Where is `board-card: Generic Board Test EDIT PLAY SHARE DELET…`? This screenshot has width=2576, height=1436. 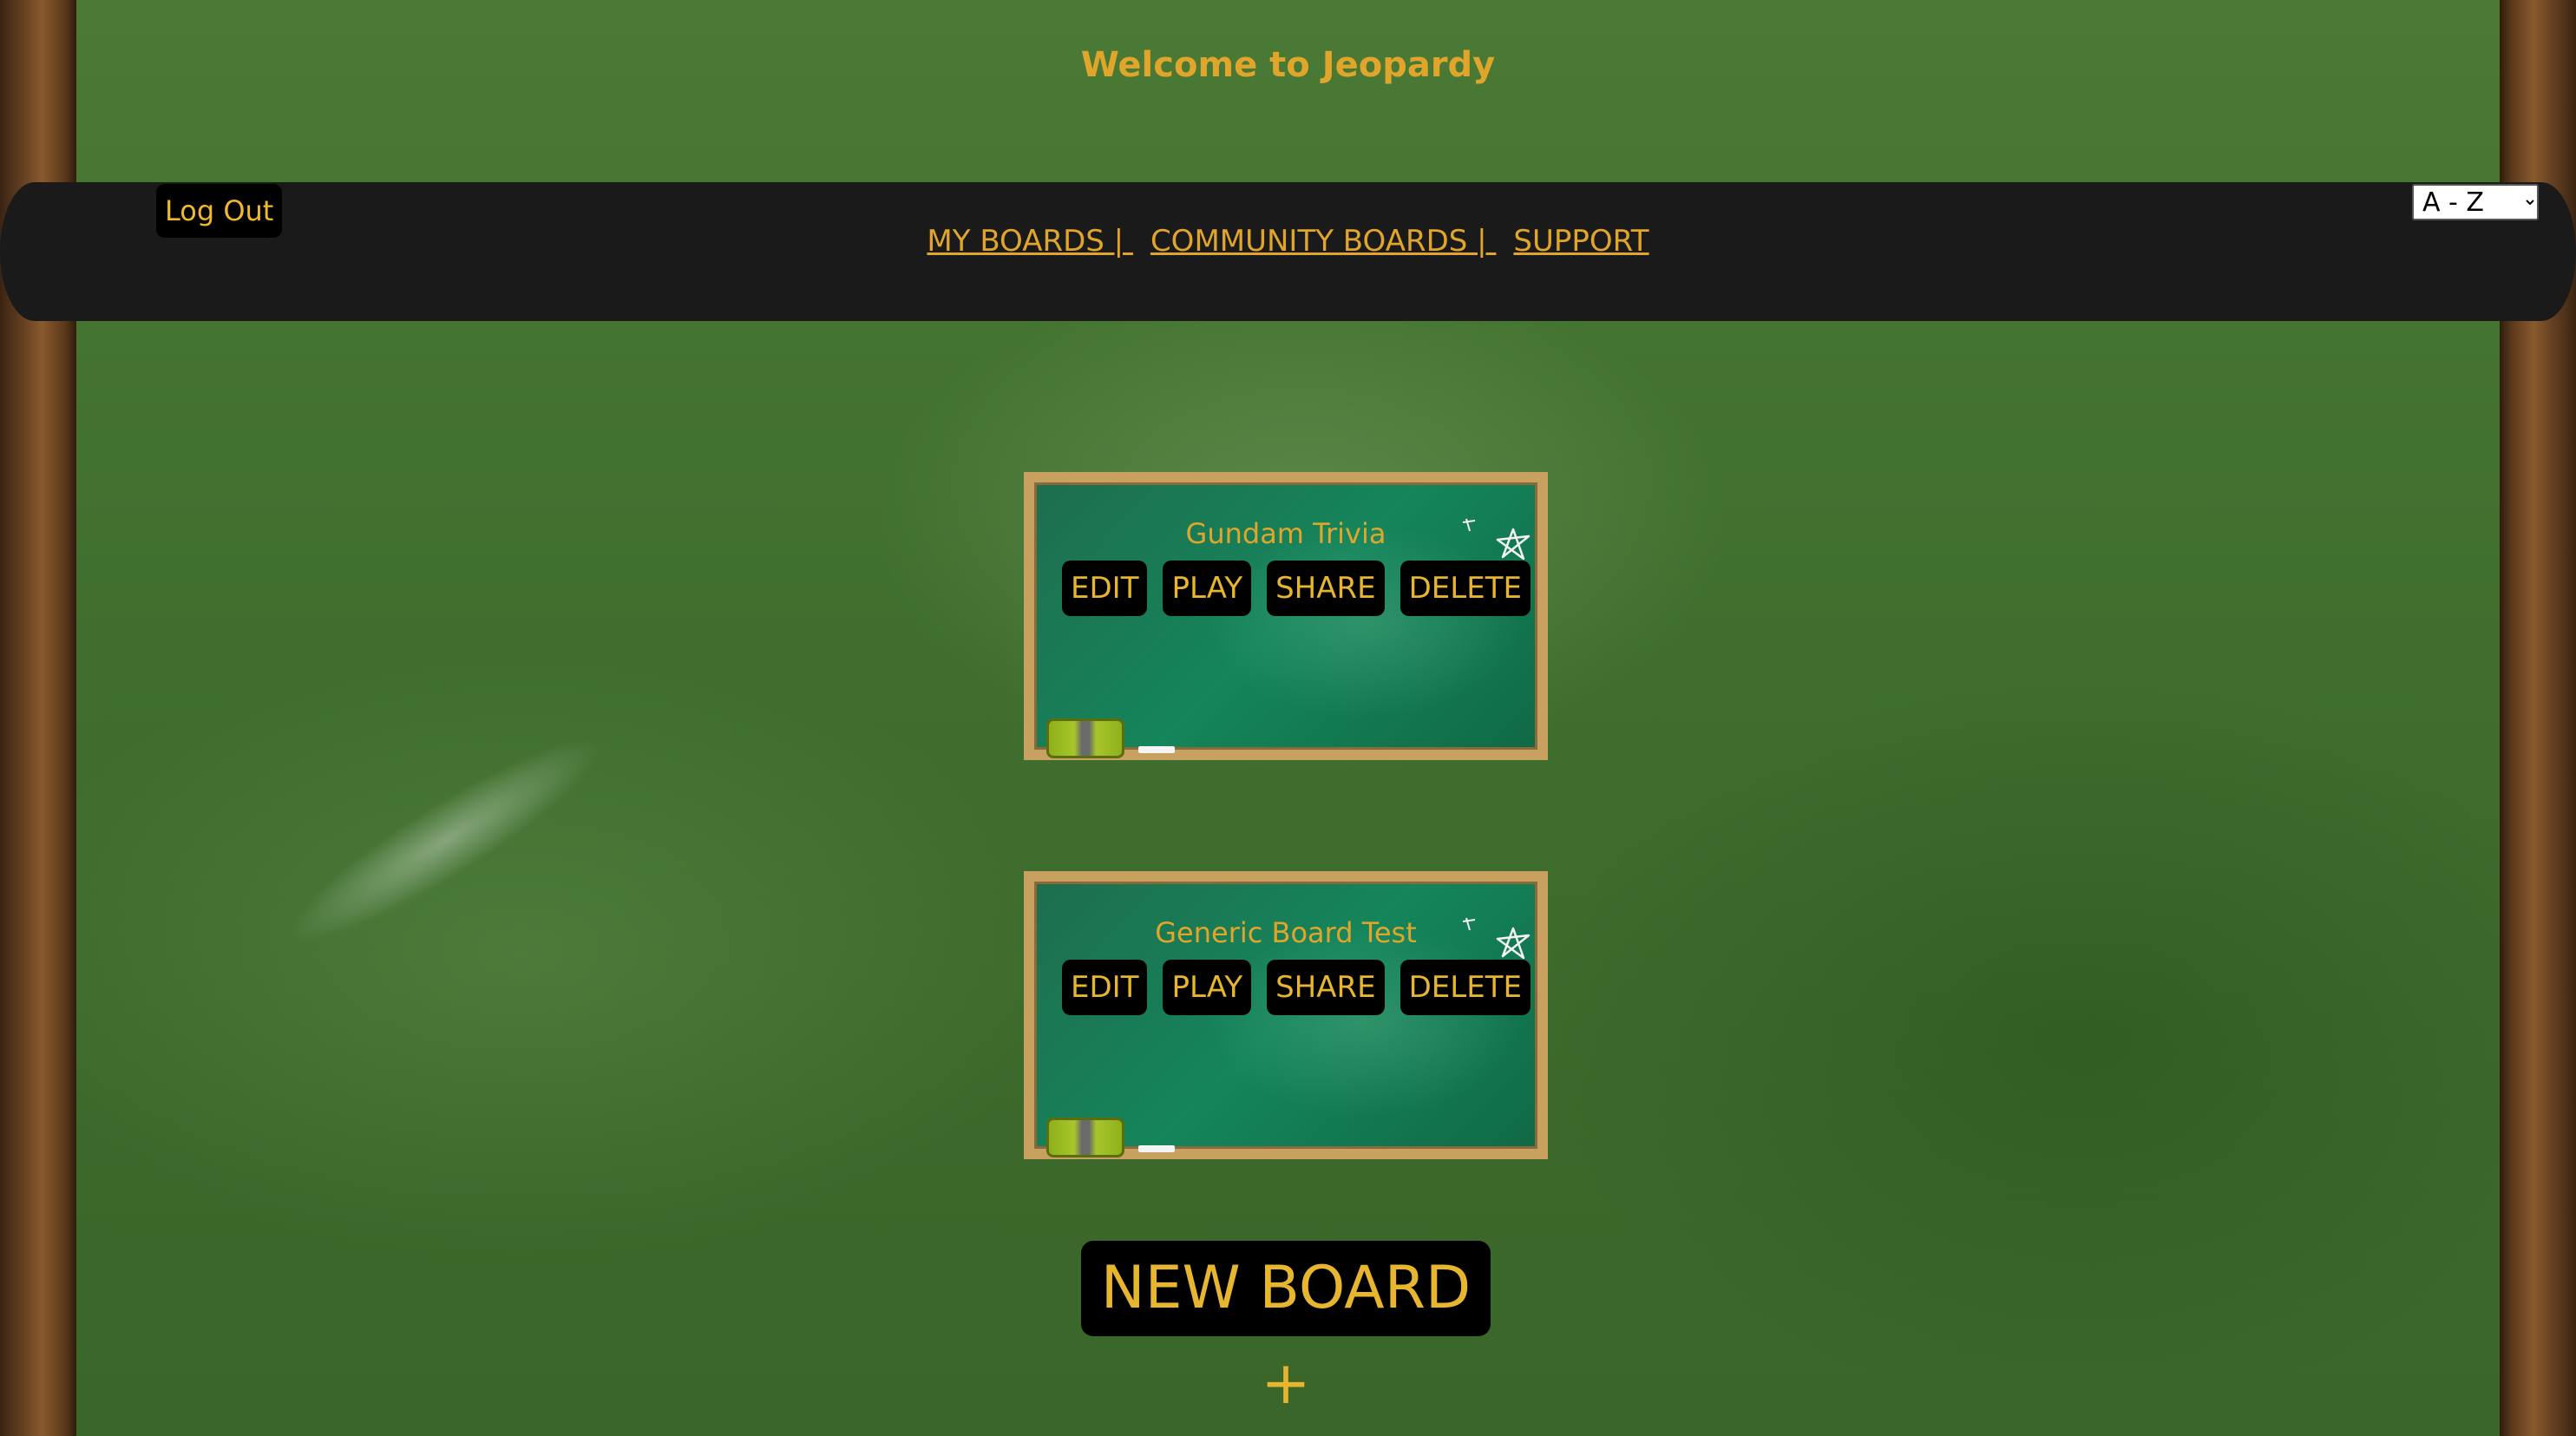 board-card: Generic Board Test EDIT PLAY SHARE DELET… is located at coordinates (1286, 1015).